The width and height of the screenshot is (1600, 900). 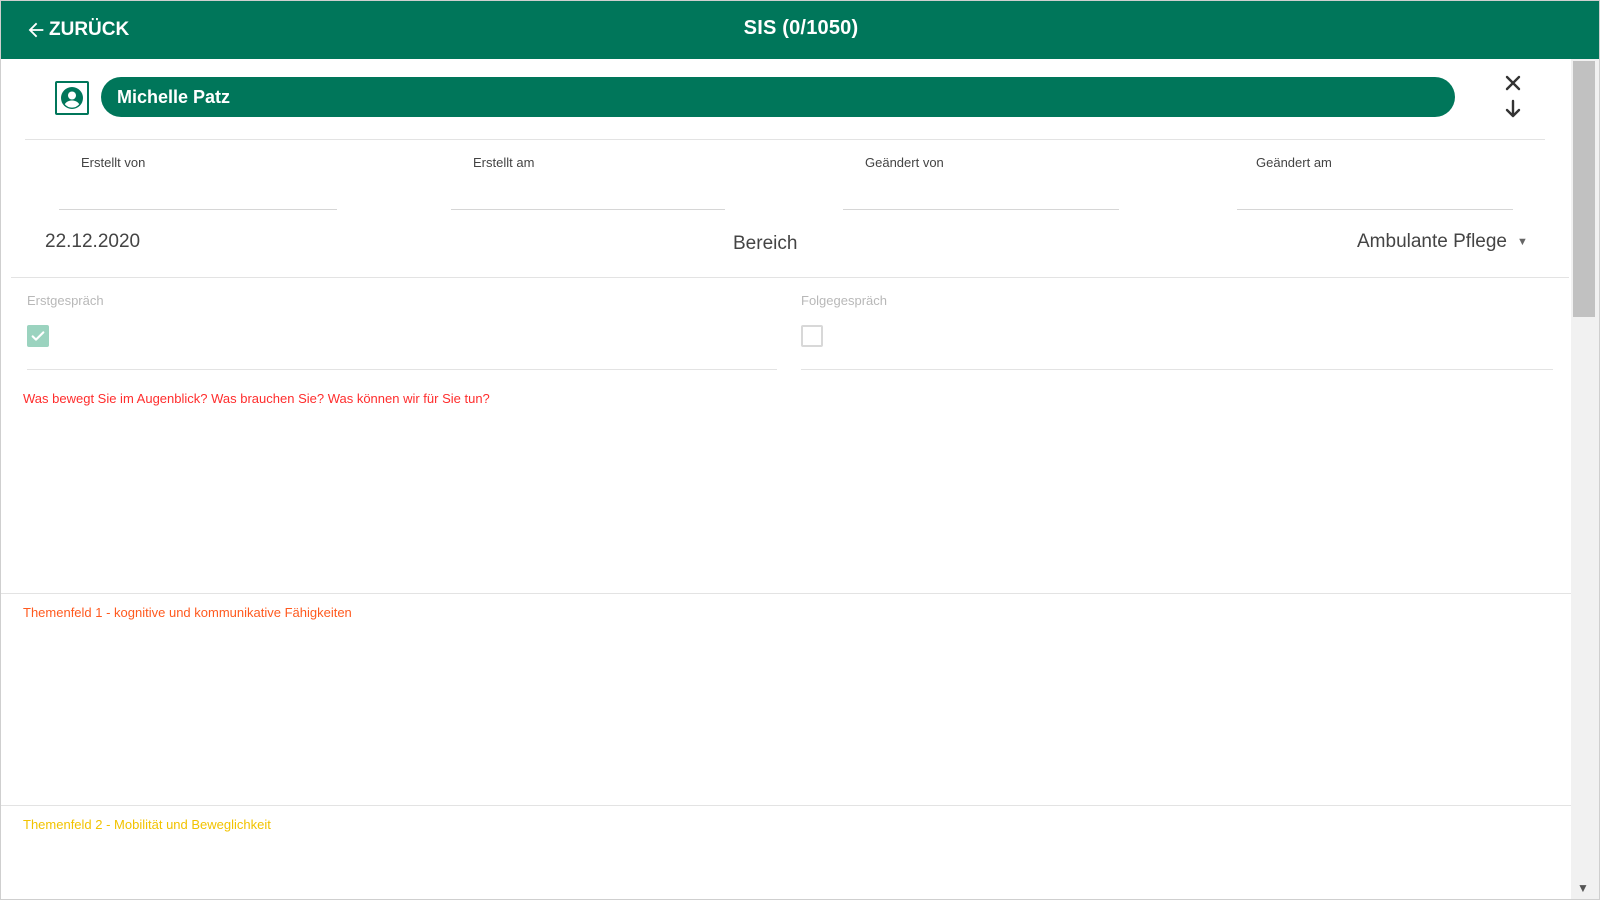 I want to click on created-at-label: Erstellt am, so click(x=504, y=162).